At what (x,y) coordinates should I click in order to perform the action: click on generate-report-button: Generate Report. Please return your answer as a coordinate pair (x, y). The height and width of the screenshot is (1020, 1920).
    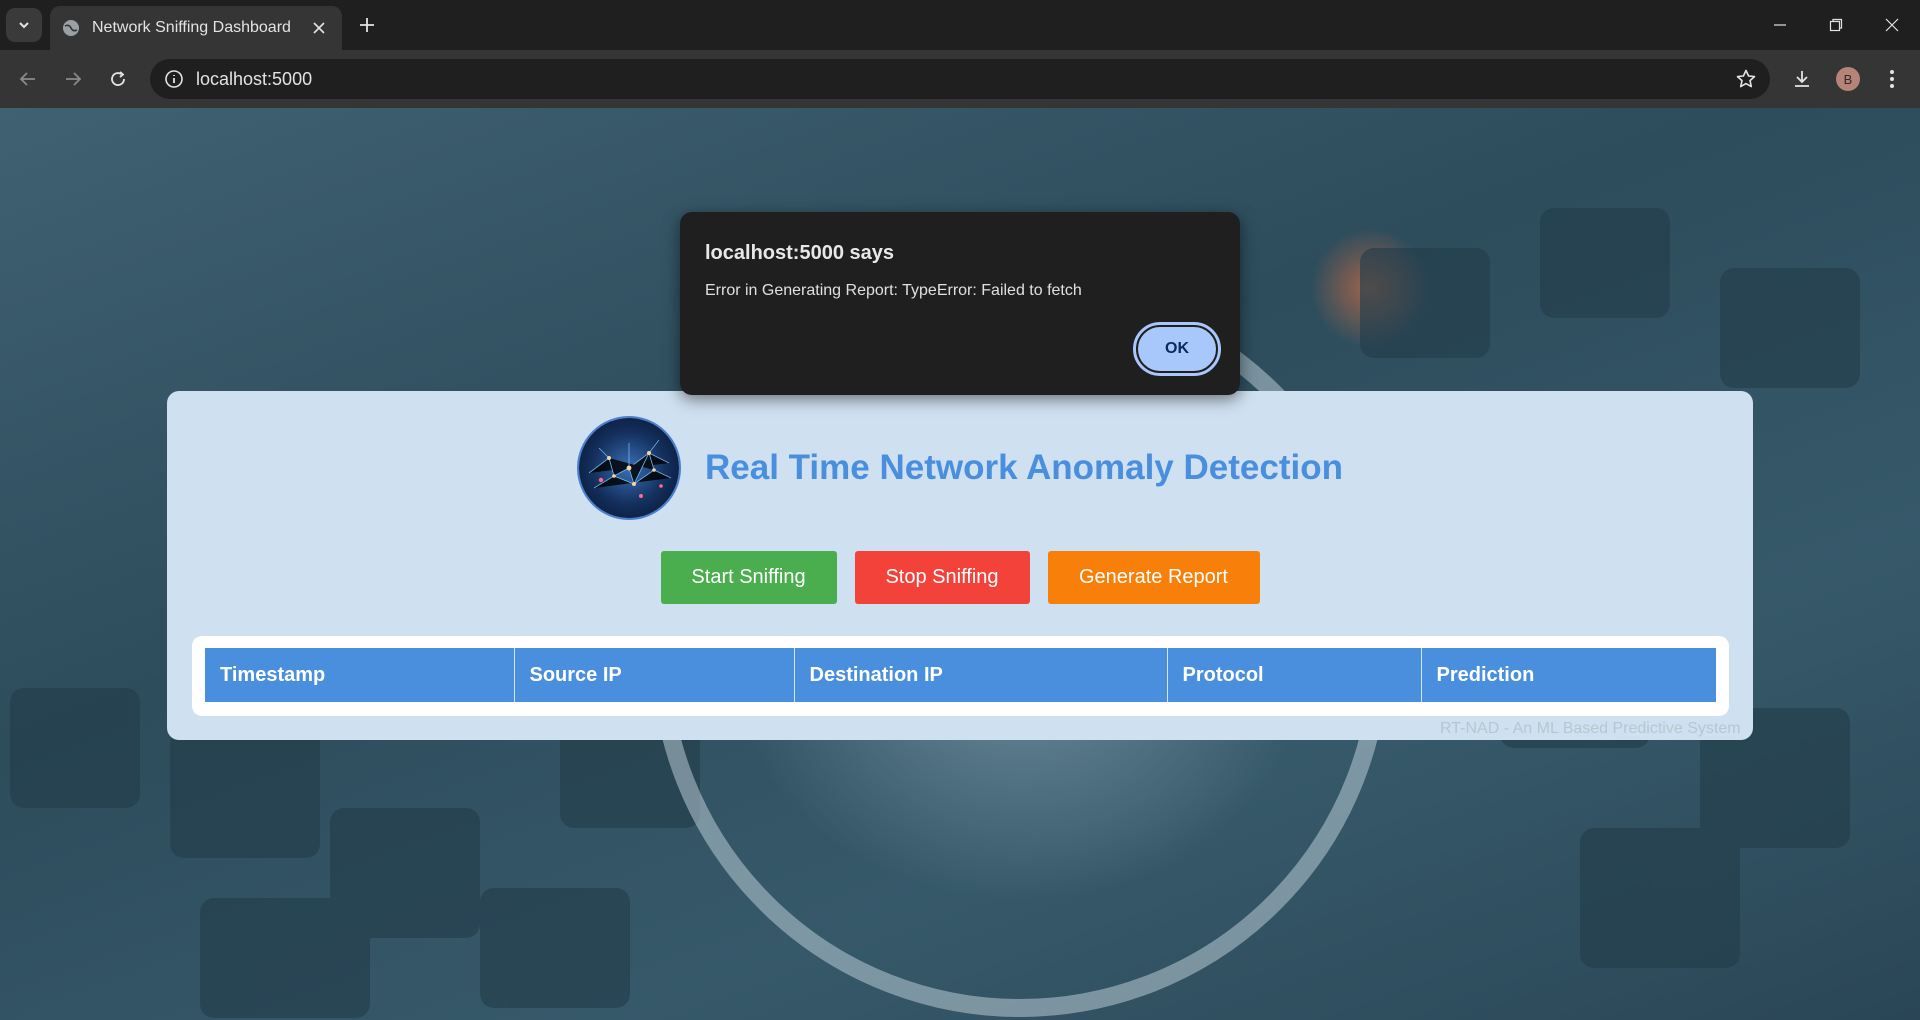
    Looking at the image, I should click on (1153, 577).